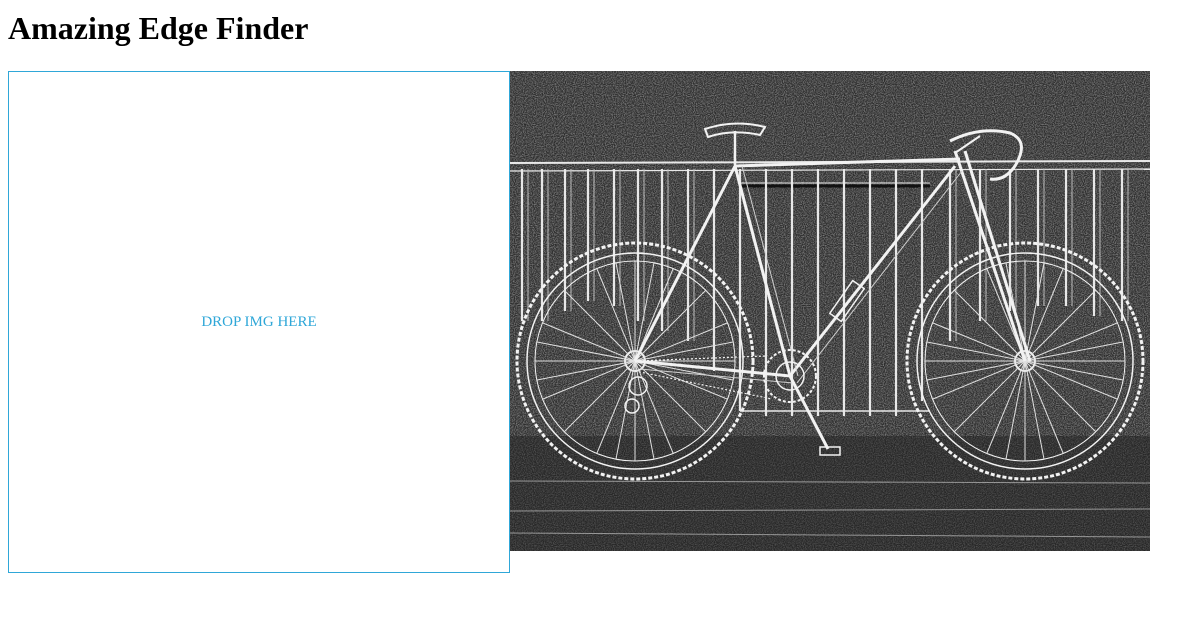  Describe the element at coordinates (158, 28) in the screenshot. I see `page-title: Amazing Edge Finder` at that location.